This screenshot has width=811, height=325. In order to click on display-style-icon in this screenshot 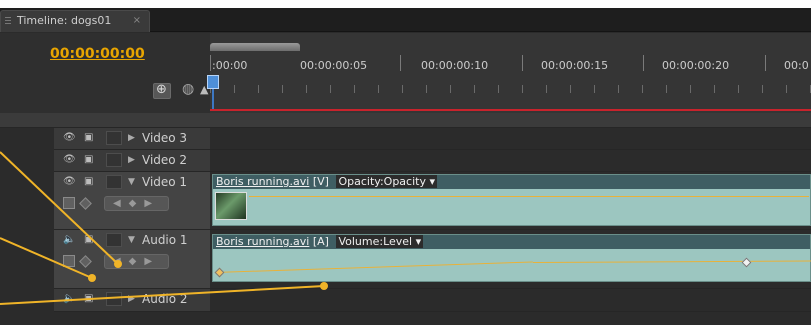, I will do `click(69, 203)`.